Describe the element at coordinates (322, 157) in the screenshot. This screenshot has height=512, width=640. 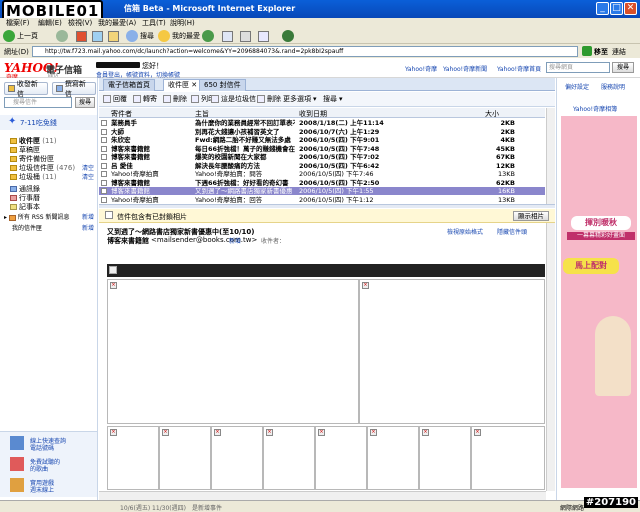
I see `message-row: 博客來書籍館 爆笑的校園新聞在大家都 2006/10/5(四) 下午7:02 67KB` at that location.